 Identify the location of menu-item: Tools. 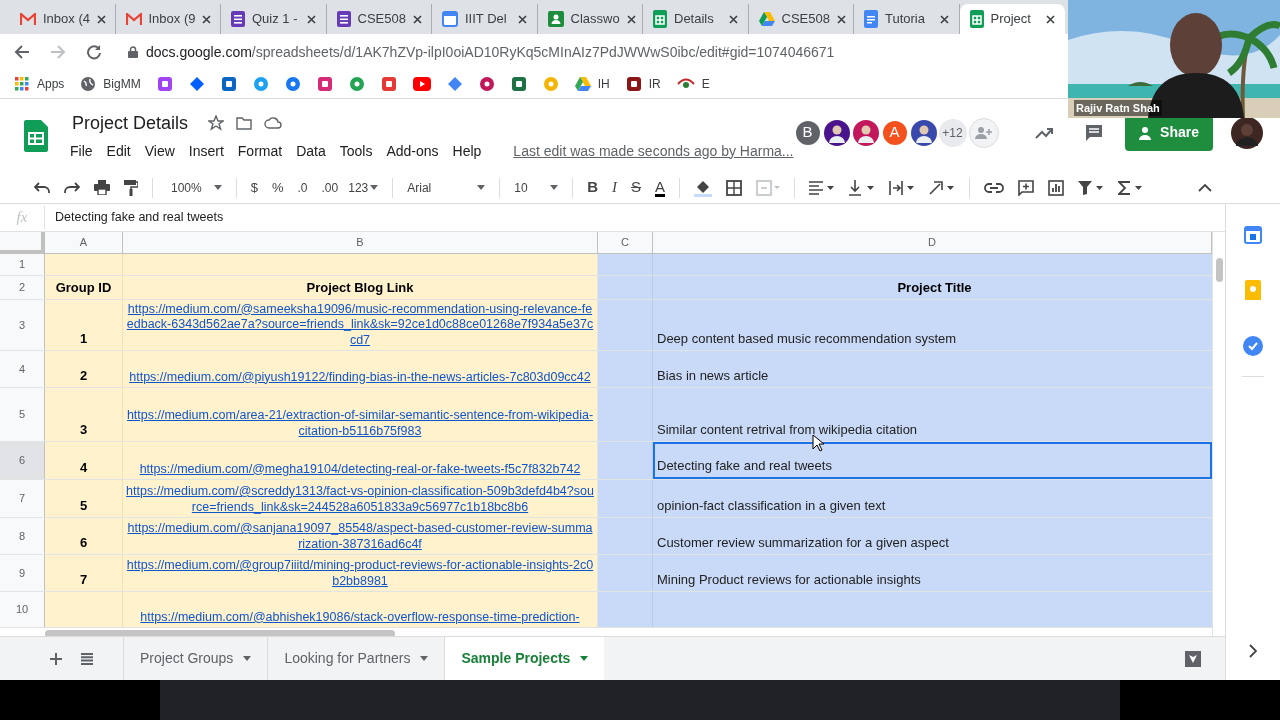
(356, 151).